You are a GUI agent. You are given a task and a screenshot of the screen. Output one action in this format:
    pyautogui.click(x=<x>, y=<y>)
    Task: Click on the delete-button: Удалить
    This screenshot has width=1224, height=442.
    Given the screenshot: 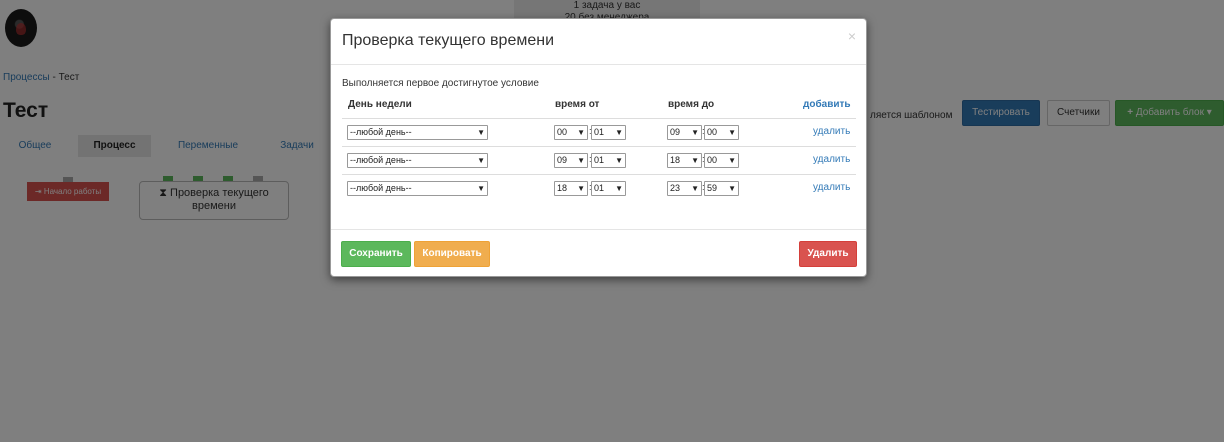 What is the action you would take?
    pyautogui.click(x=828, y=254)
    